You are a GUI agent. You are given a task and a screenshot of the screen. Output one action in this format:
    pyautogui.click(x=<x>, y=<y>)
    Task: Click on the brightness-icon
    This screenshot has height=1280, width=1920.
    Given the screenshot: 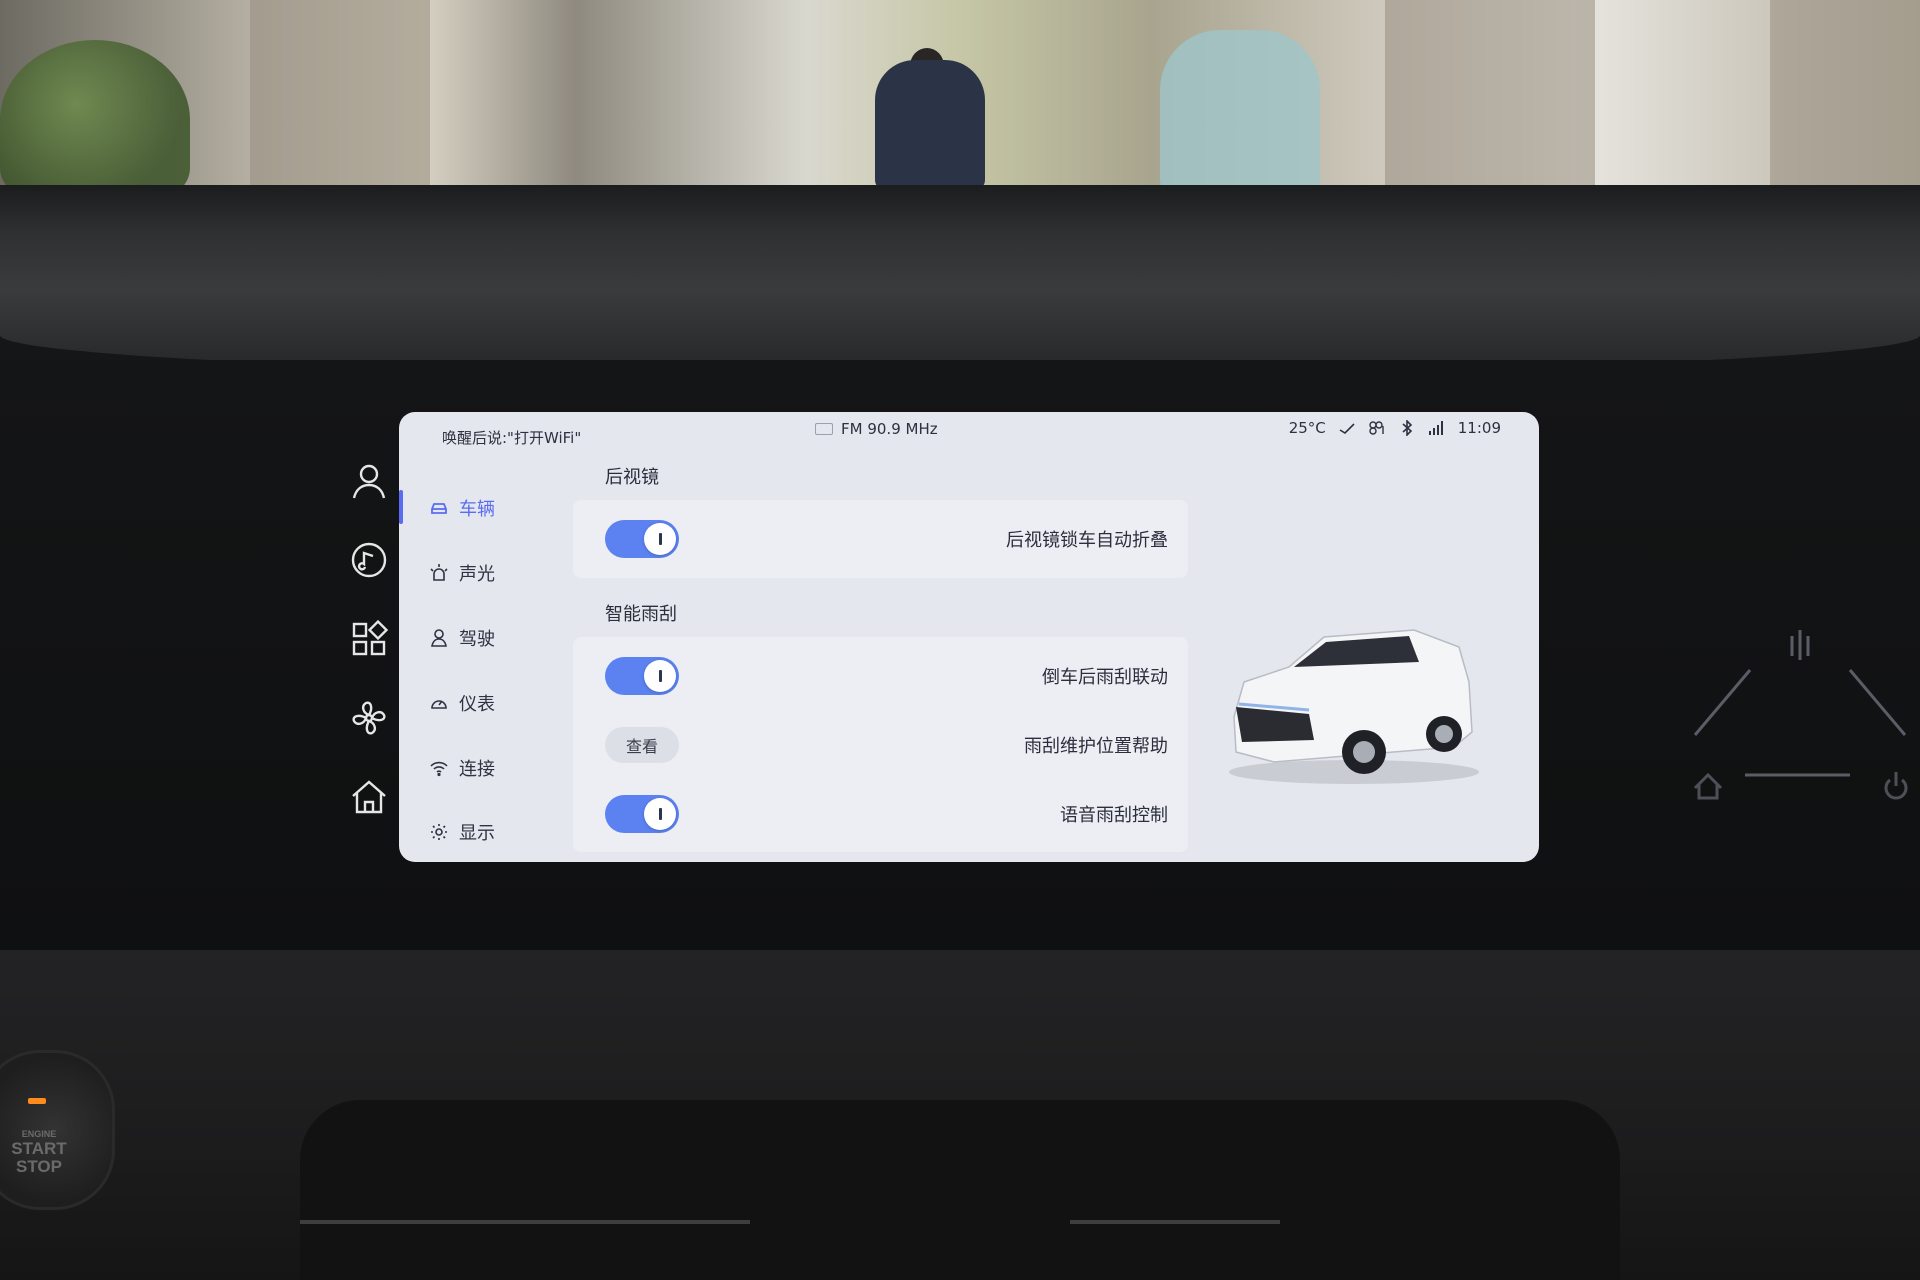 What is the action you would take?
    pyautogui.click(x=439, y=832)
    